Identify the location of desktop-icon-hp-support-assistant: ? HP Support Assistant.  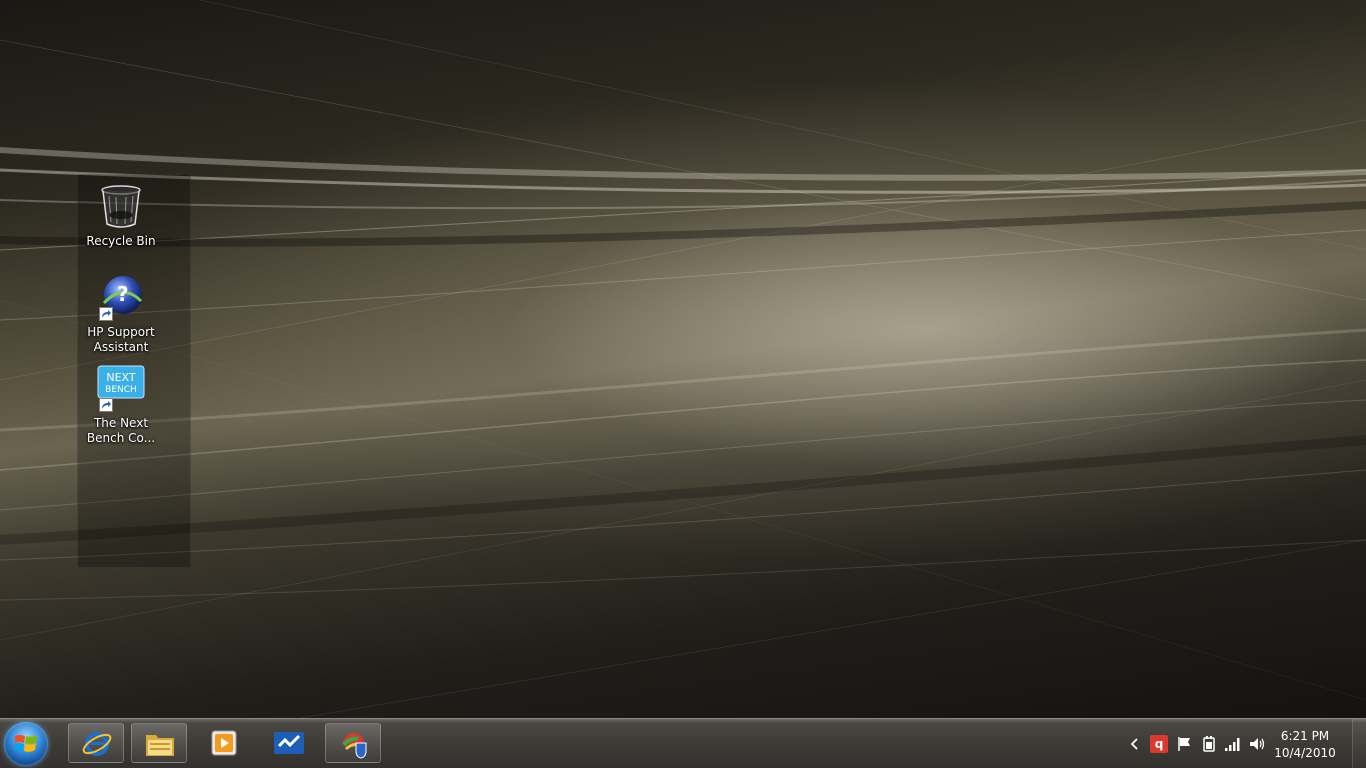
(121, 314).